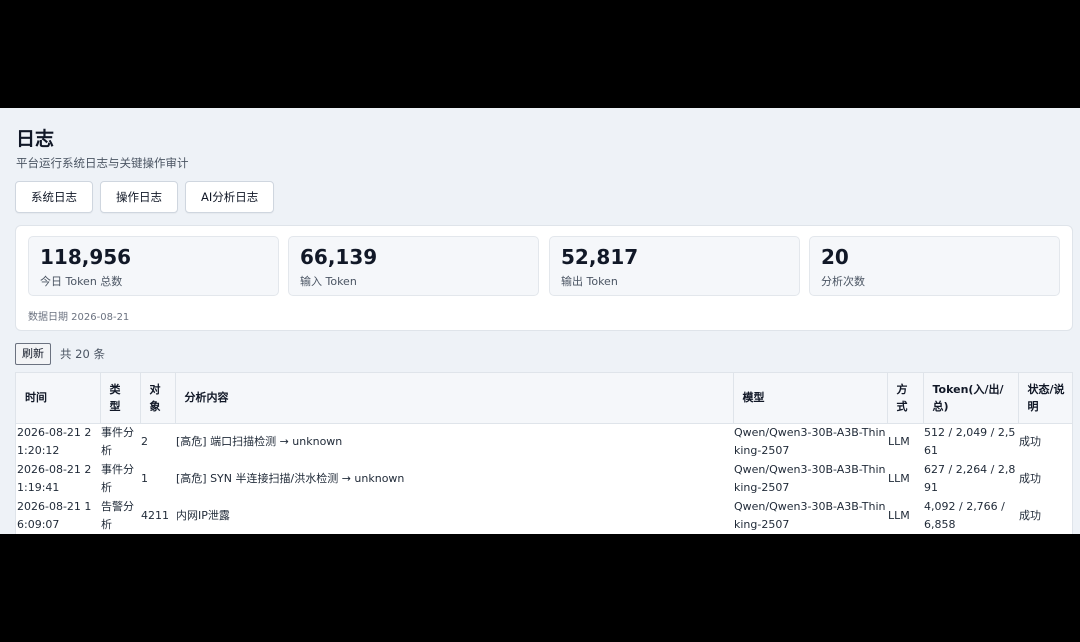 The height and width of the screenshot is (642, 1080). I want to click on col-header-token: Token(入/出/总), so click(971, 398).